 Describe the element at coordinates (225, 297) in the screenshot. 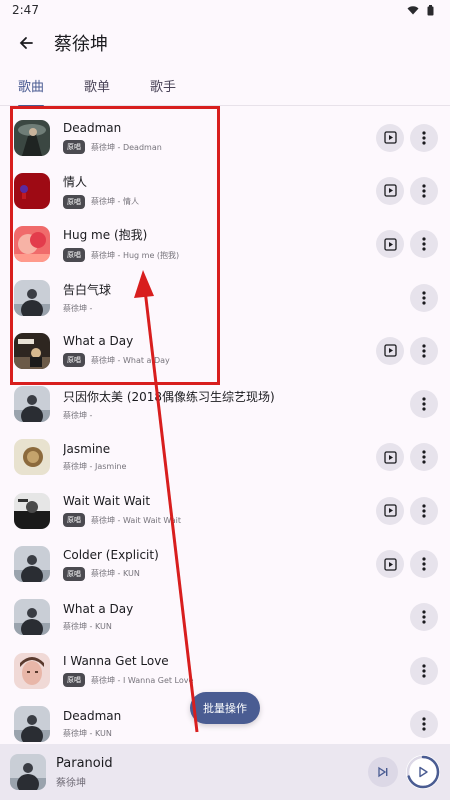

I see `song-row: 告白气球蔡徐坤 -` at that location.